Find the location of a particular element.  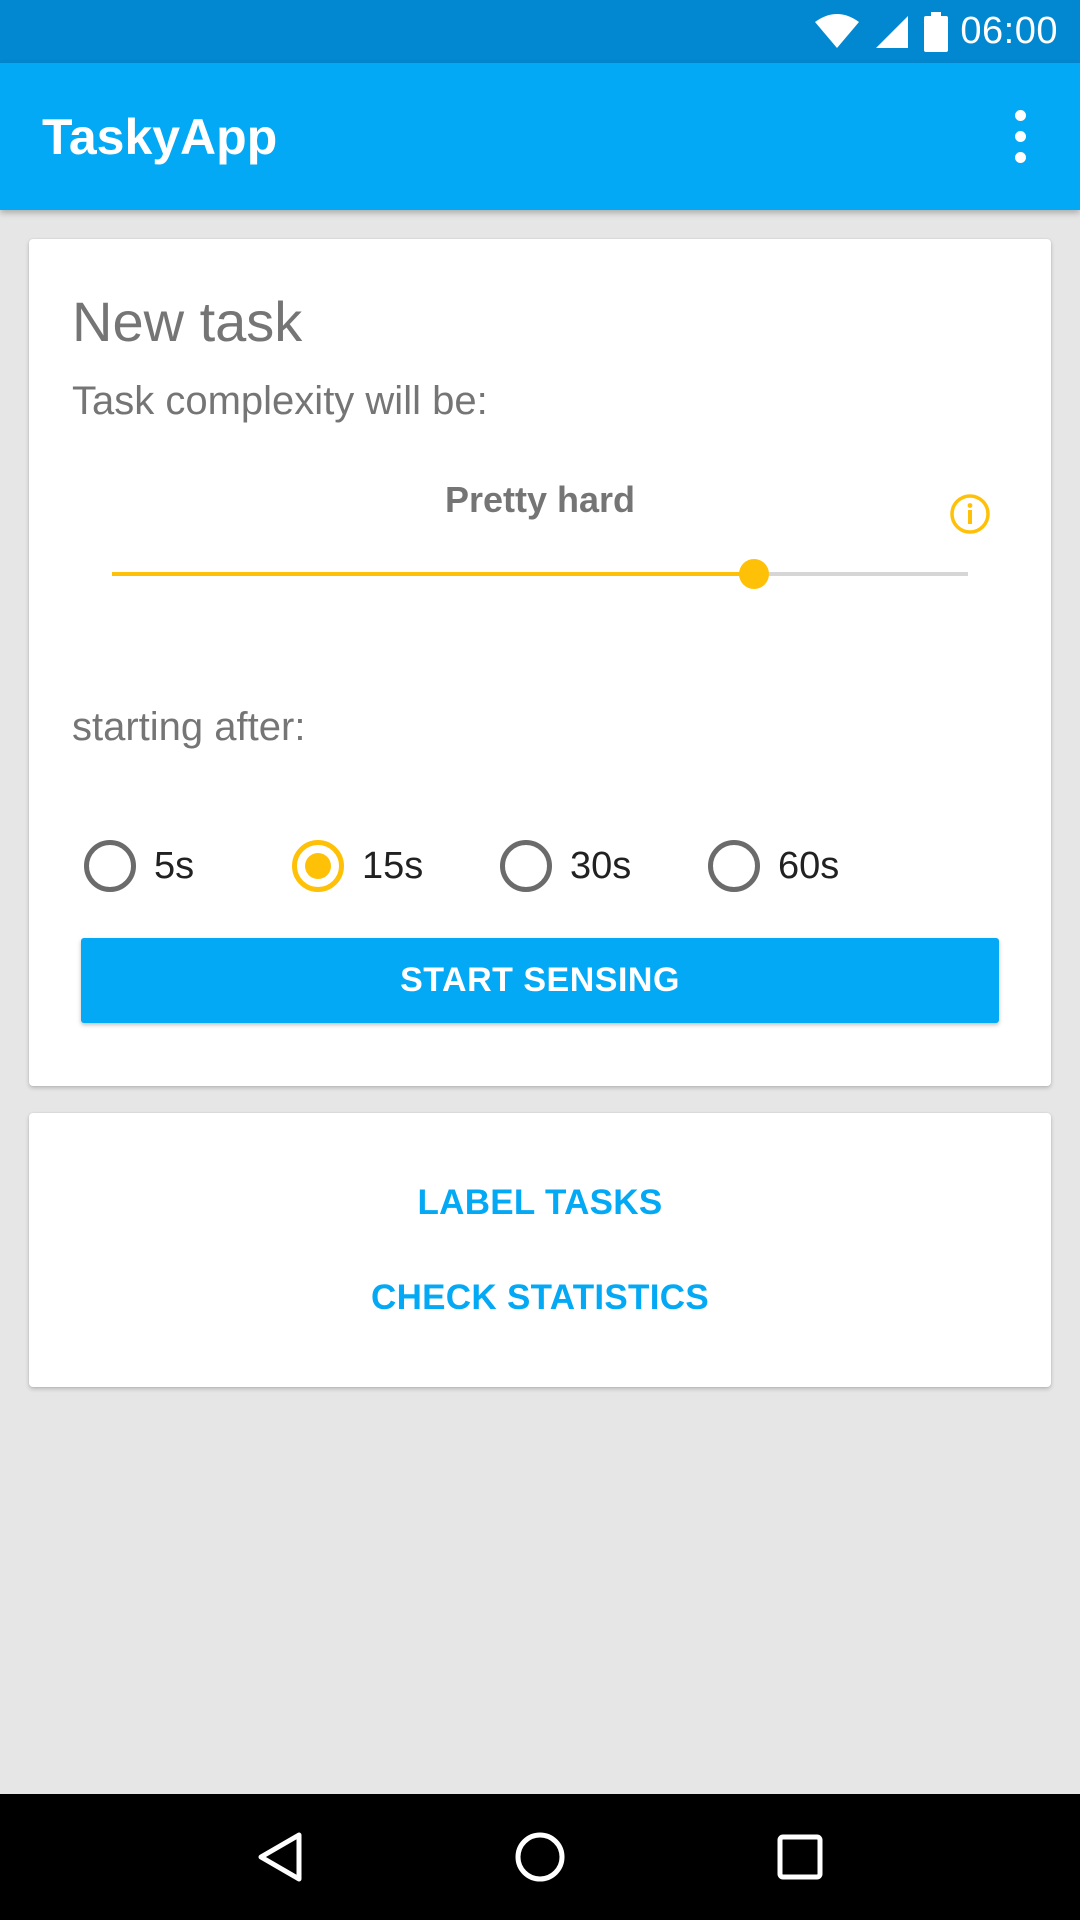

radio-60s: 60s is located at coordinates (773, 866).